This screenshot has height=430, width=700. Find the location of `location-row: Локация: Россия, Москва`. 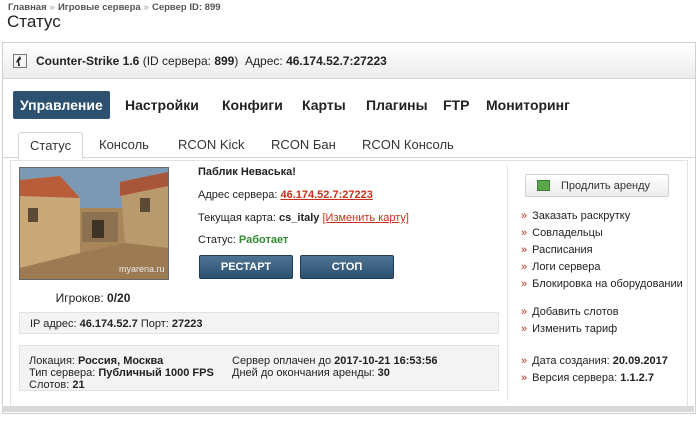

location-row: Локация: Россия, Москва is located at coordinates (96, 361).